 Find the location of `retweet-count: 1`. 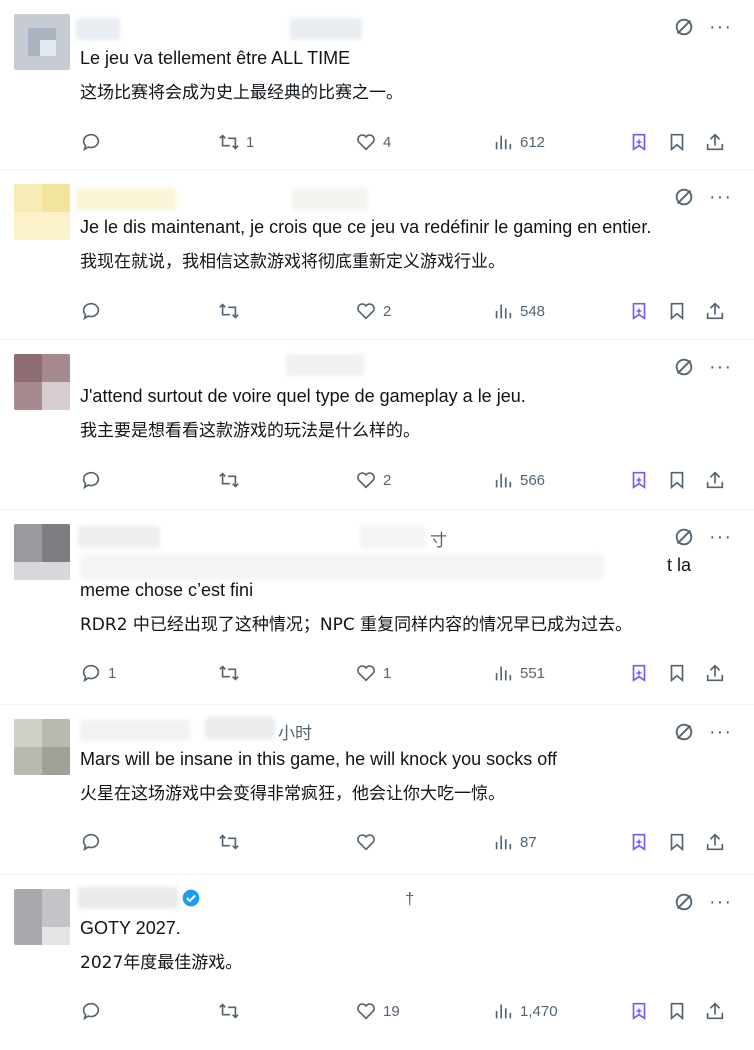

retweet-count: 1 is located at coordinates (250, 142).